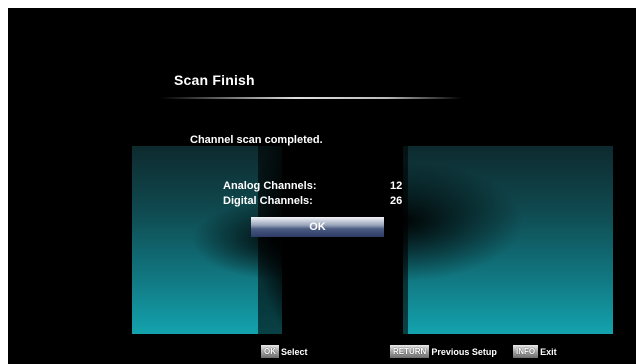  Describe the element at coordinates (270, 351) in the screenshot. I see `ok-key-badge: OK` at that location.